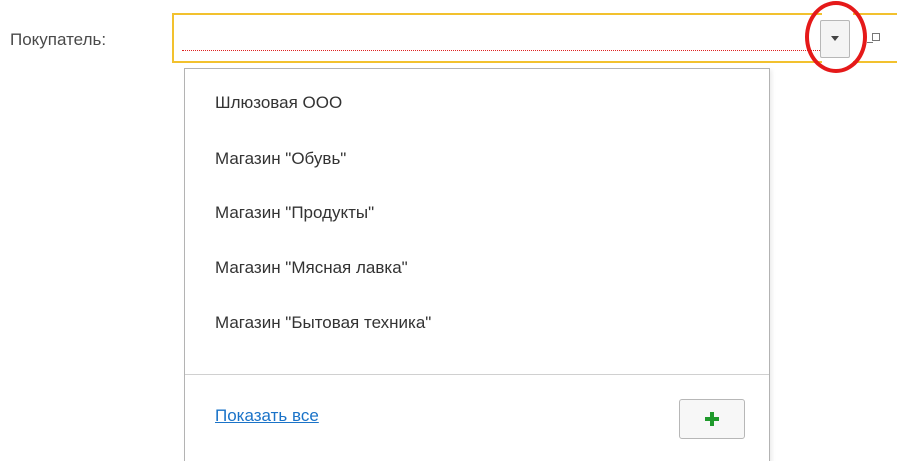 This screenshot has width=897, height=461. What do you see at coordinates (501, 50) in the screenshot?
I see `required-field-underline` at bounding box center [501, 50].